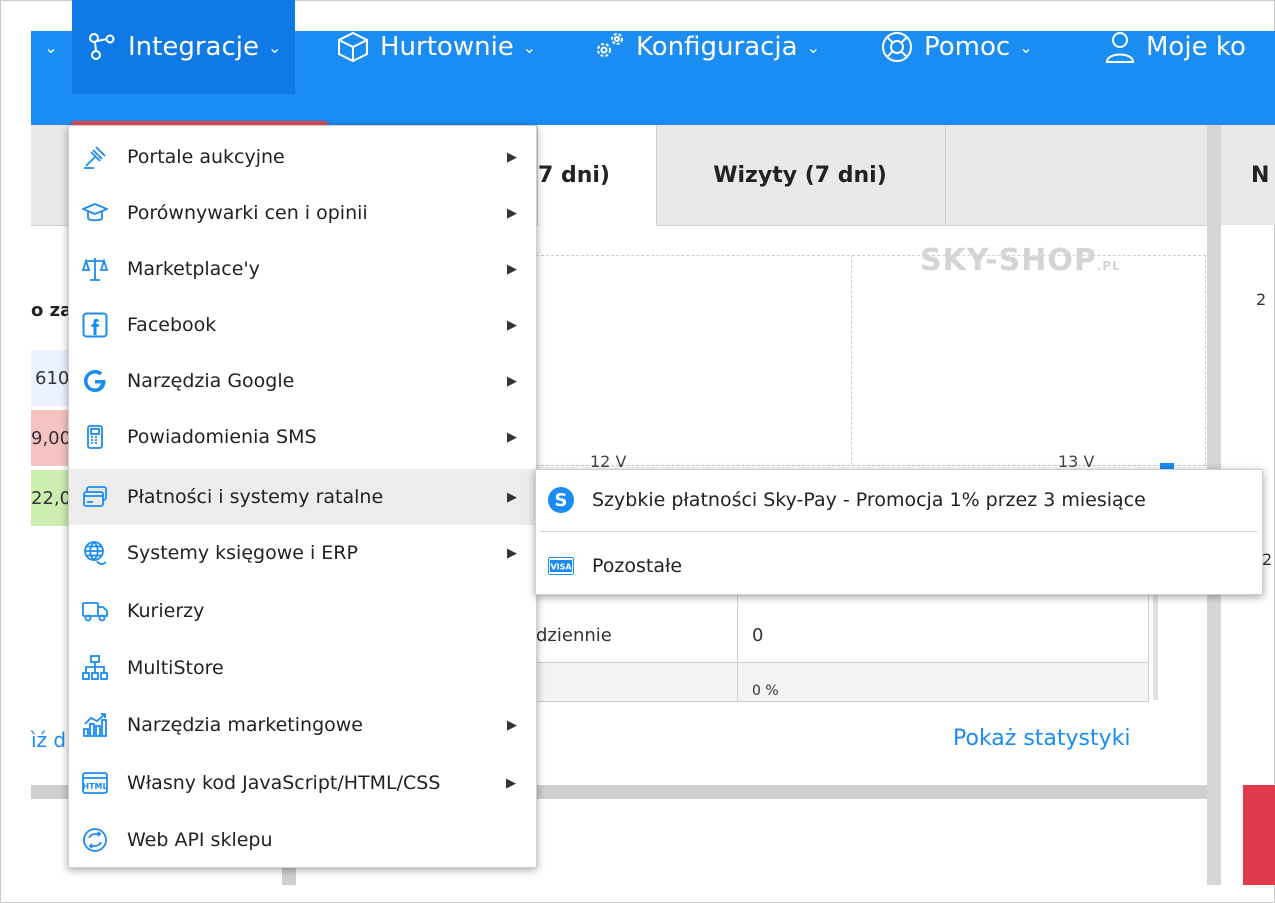 The image size is (1275, 903). Describe the element at coordinates (95, 269) in the screenshot. I see `scales-icon` at that location.